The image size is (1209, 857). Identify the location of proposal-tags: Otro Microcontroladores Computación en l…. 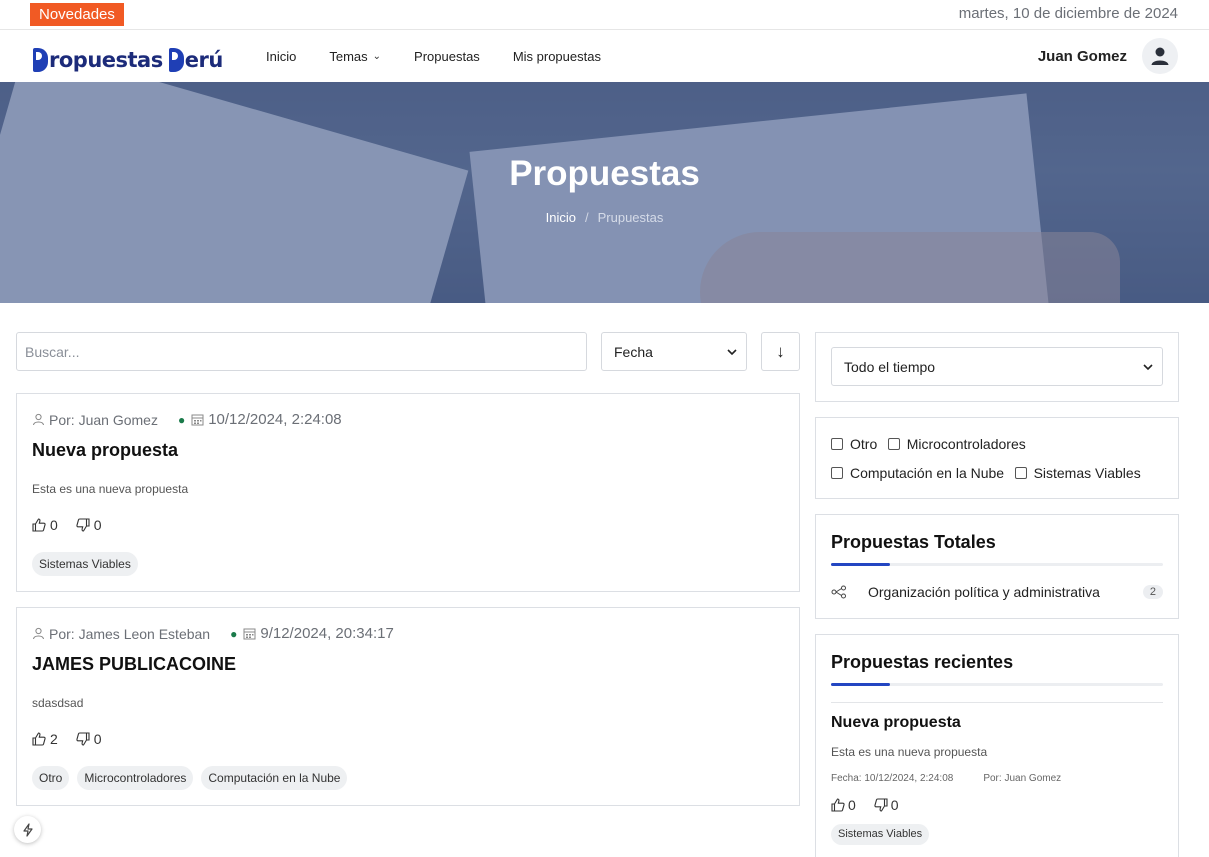
(190, 778).